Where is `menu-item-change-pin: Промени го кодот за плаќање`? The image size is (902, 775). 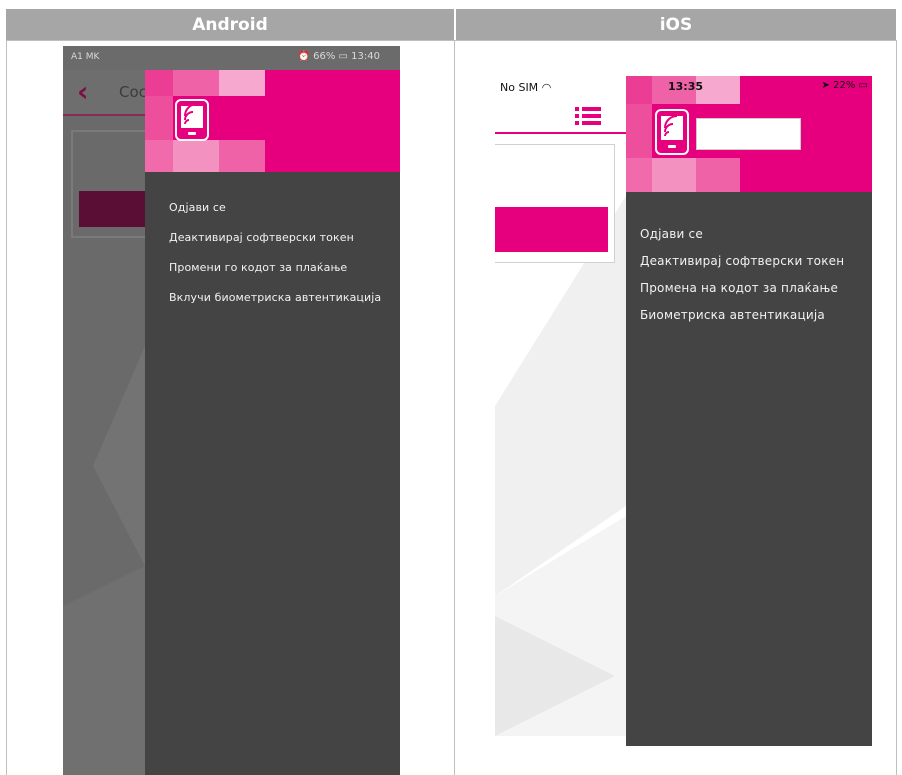
menu-item-change-pin: Промени го кодот за плаќање is located at coordinates (275, 275).